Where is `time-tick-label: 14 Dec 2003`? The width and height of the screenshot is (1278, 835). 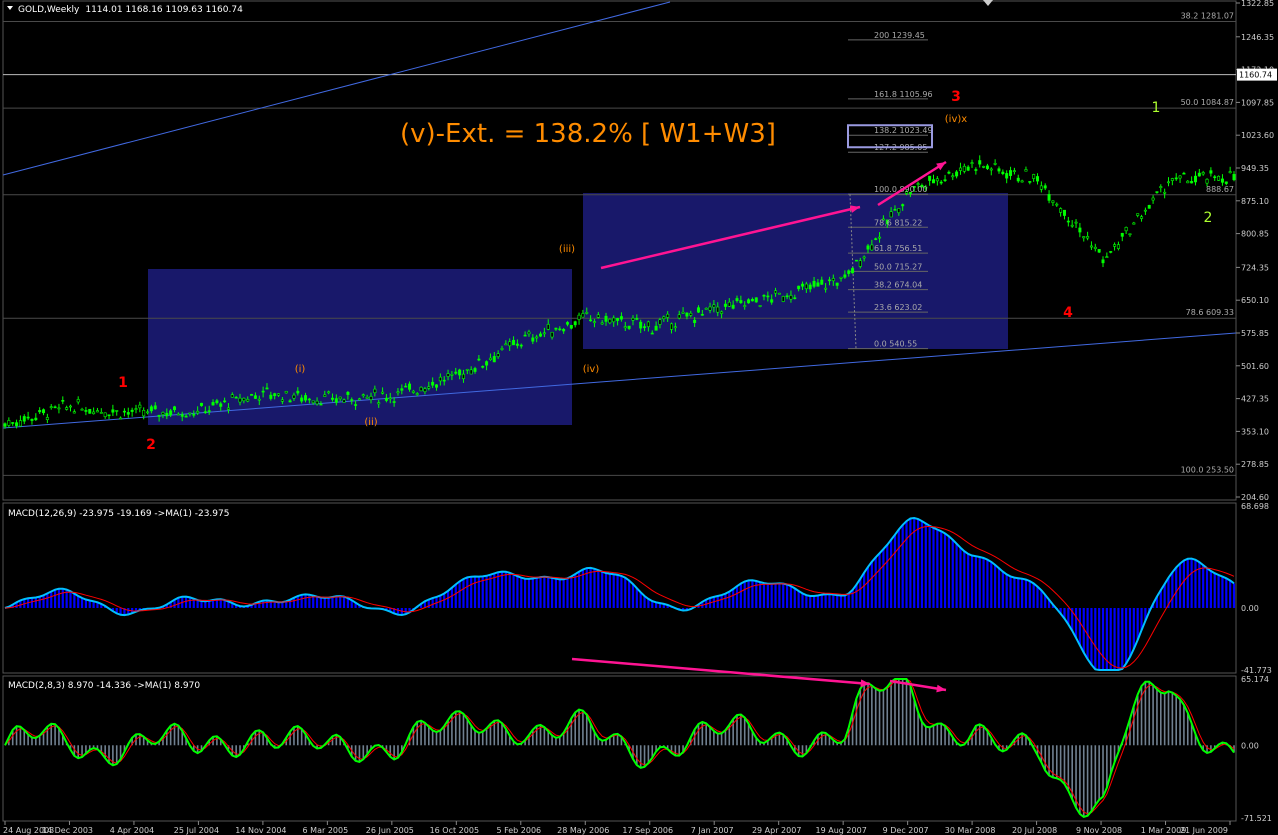
time-tick-label: 14 Dec 2003 is located at coordinates (67, 830).